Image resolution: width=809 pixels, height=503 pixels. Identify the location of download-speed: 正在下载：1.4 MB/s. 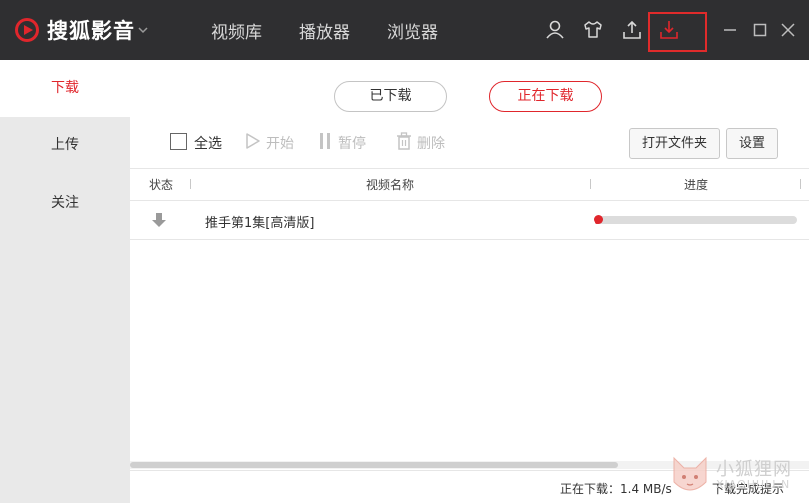
(616, 489).